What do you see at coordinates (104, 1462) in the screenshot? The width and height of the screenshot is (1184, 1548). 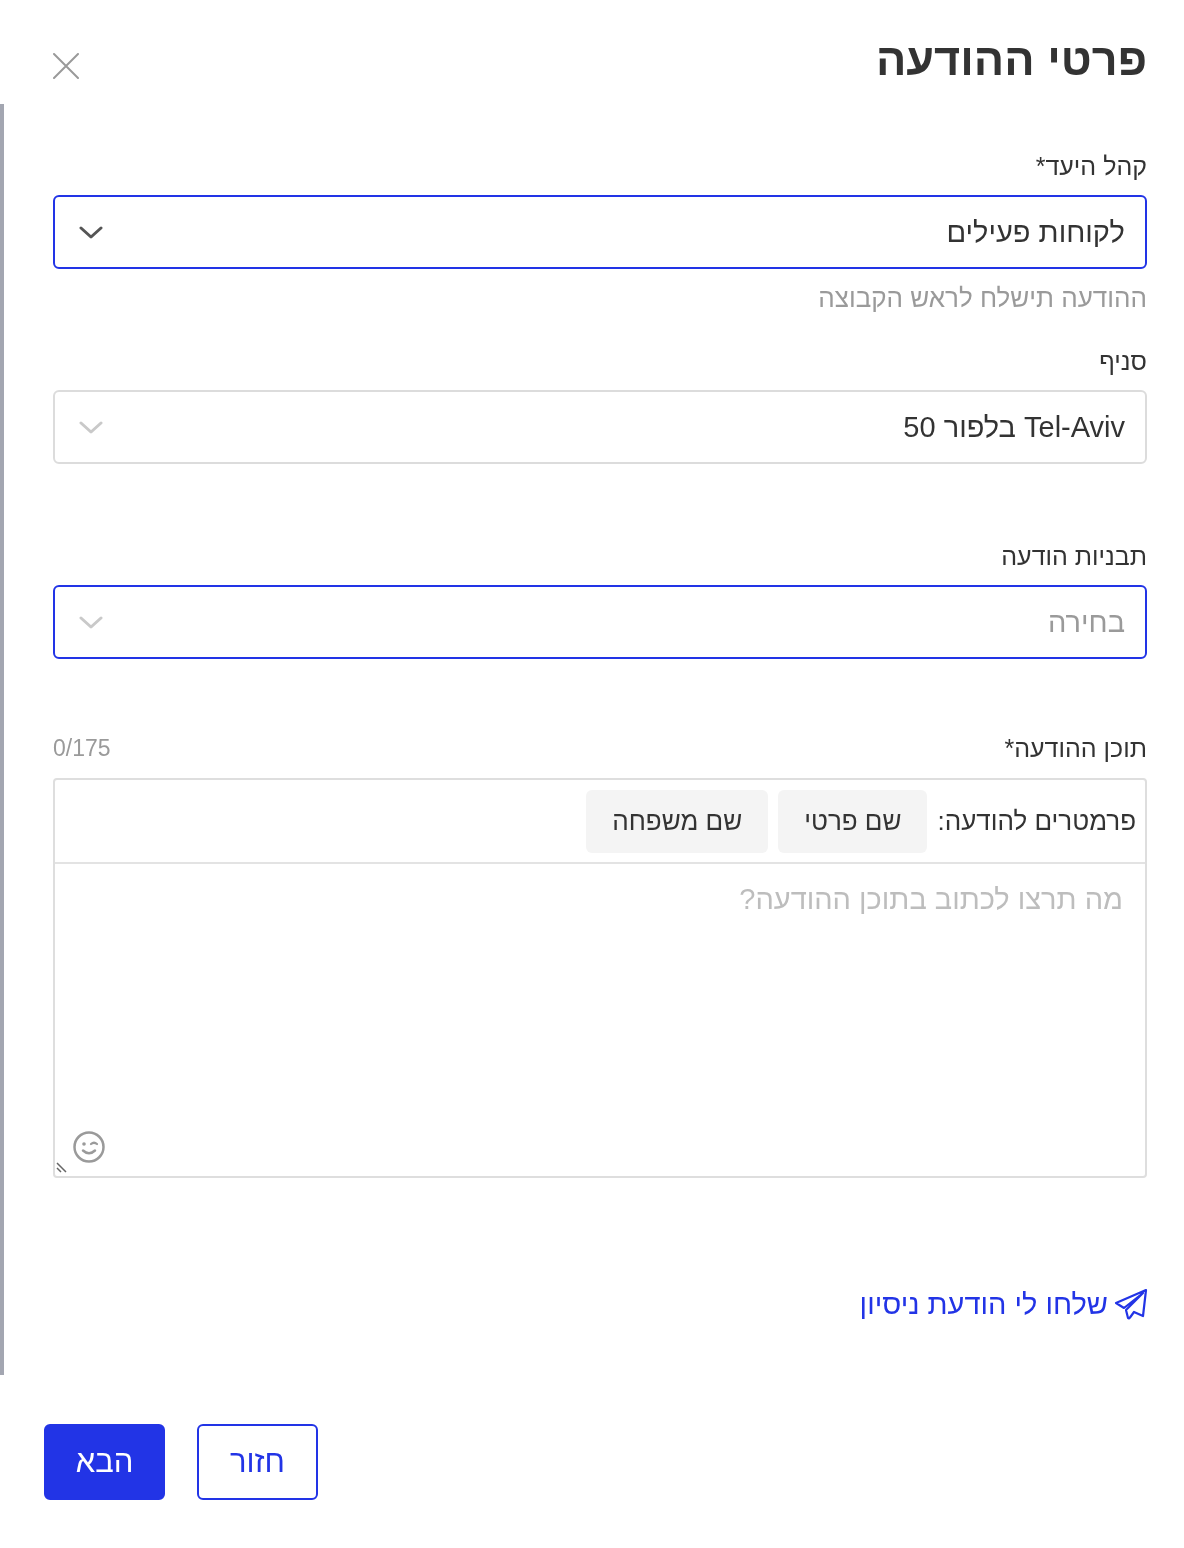 I see `next-button: הבא` at bounding box center [104, 1462].